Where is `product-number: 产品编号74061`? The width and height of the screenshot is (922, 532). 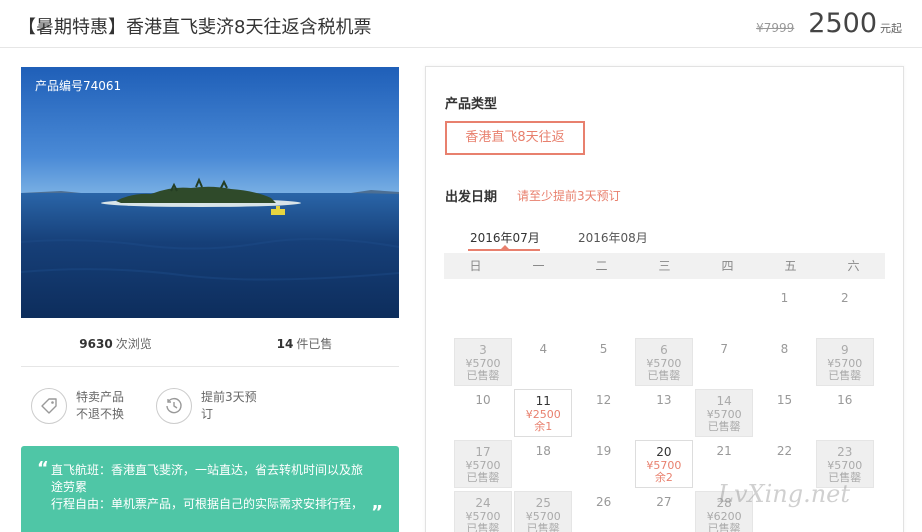 product-number: 产品编号74061 is located at coordinates (78, 86).